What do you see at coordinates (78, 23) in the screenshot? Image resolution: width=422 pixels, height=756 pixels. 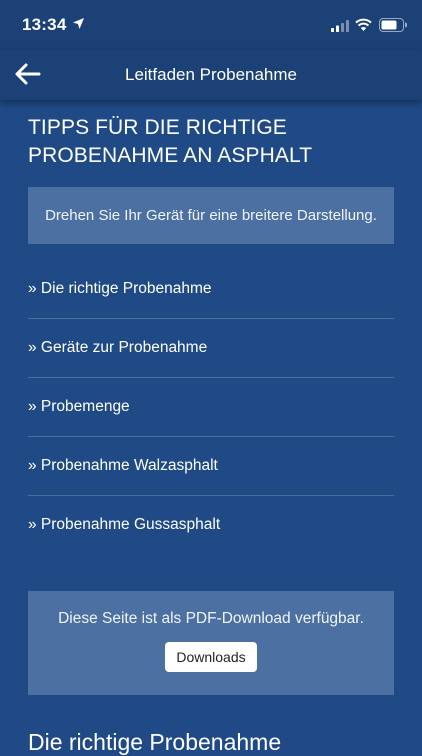 I see `location-arrow-icon` at bounding box center [78, 23].